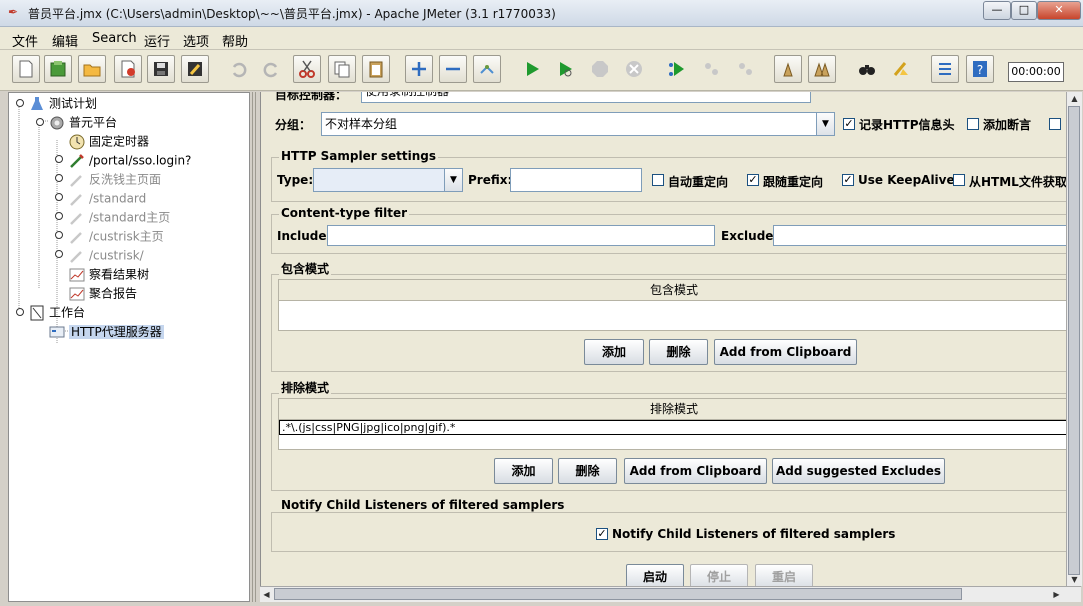 Image resolution: width=1083 pixels, height=606 pixels. I want to click on record-headers-checkbox: ✓, so click(849, 124).